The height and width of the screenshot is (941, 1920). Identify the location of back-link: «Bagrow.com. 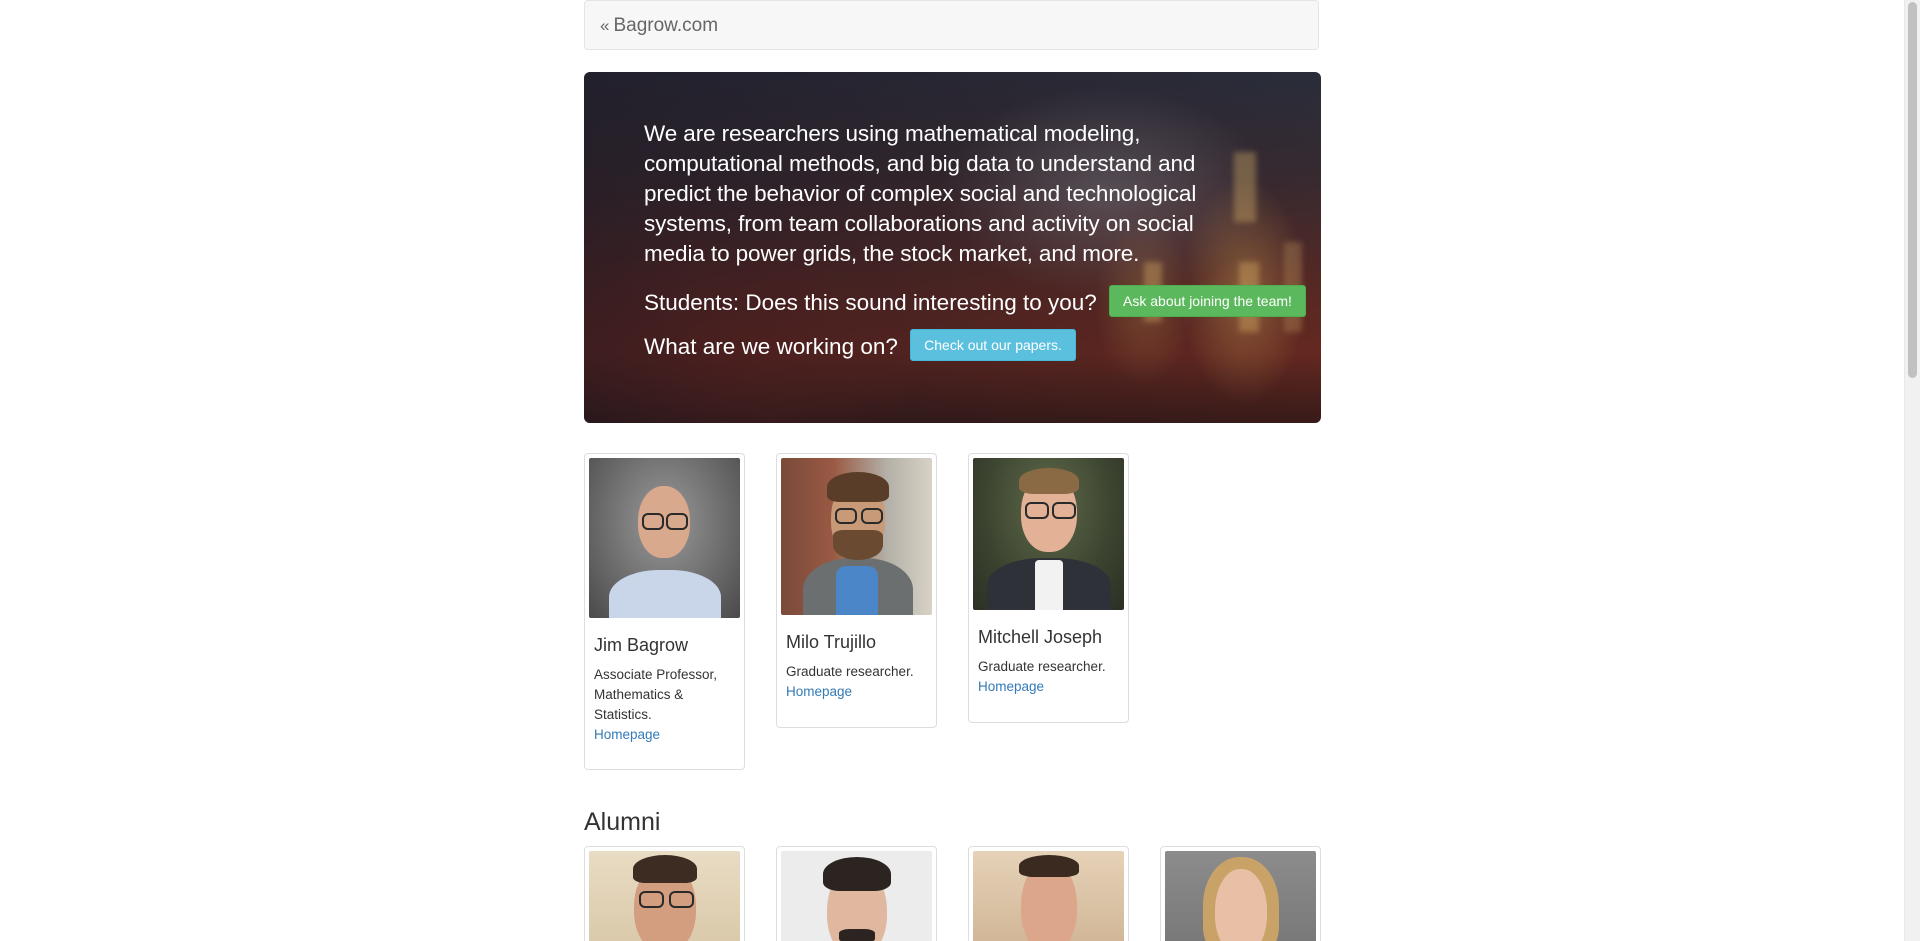
(659, 26).